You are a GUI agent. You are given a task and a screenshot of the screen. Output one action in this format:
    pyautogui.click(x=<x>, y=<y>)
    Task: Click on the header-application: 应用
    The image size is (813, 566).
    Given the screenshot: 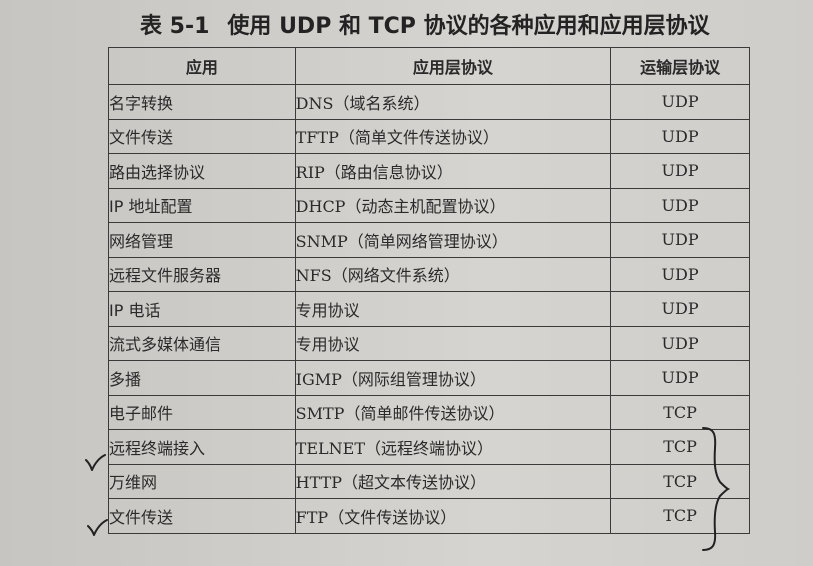 What is the action you would take?
    pyautogui.click(x=202, y=66)
    